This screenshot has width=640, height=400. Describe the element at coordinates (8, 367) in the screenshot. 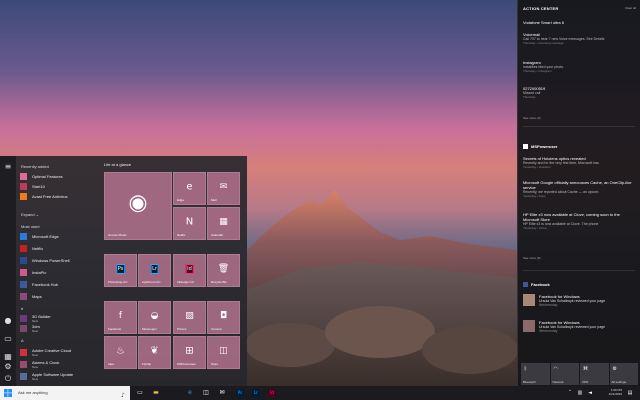

I see `settings-icon: ⚙` at that location.